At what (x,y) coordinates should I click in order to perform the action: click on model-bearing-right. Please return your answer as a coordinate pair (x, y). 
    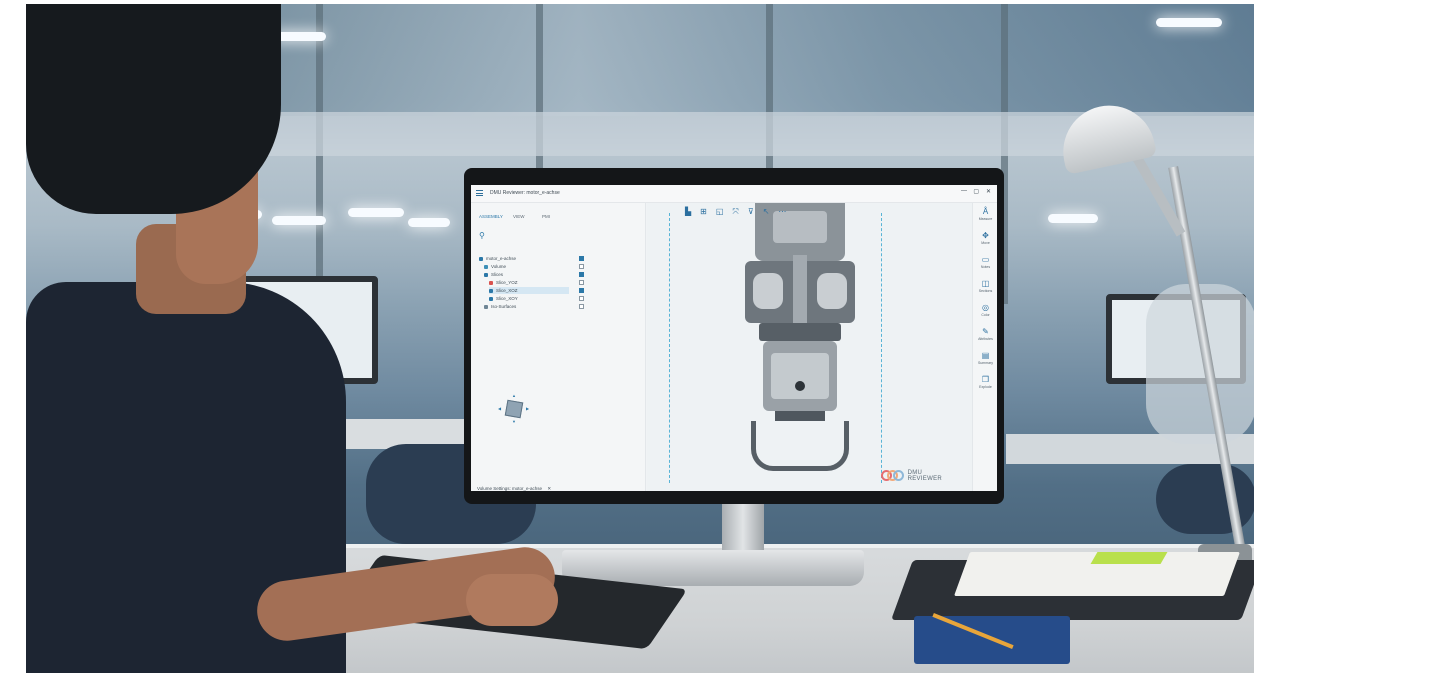
    Looking at the image, I should click on (832, 291).